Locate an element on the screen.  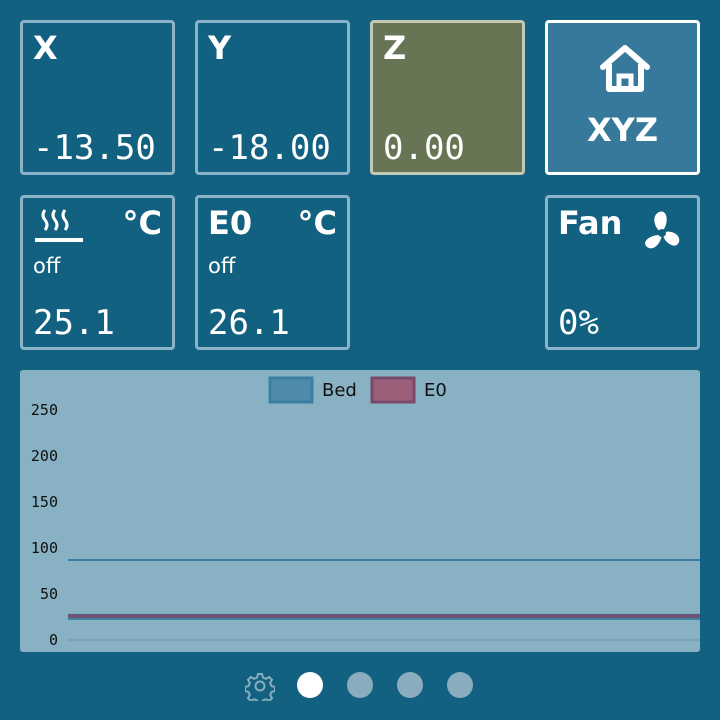
z-position-value: 0.00 is located at coordinates (424, 148).